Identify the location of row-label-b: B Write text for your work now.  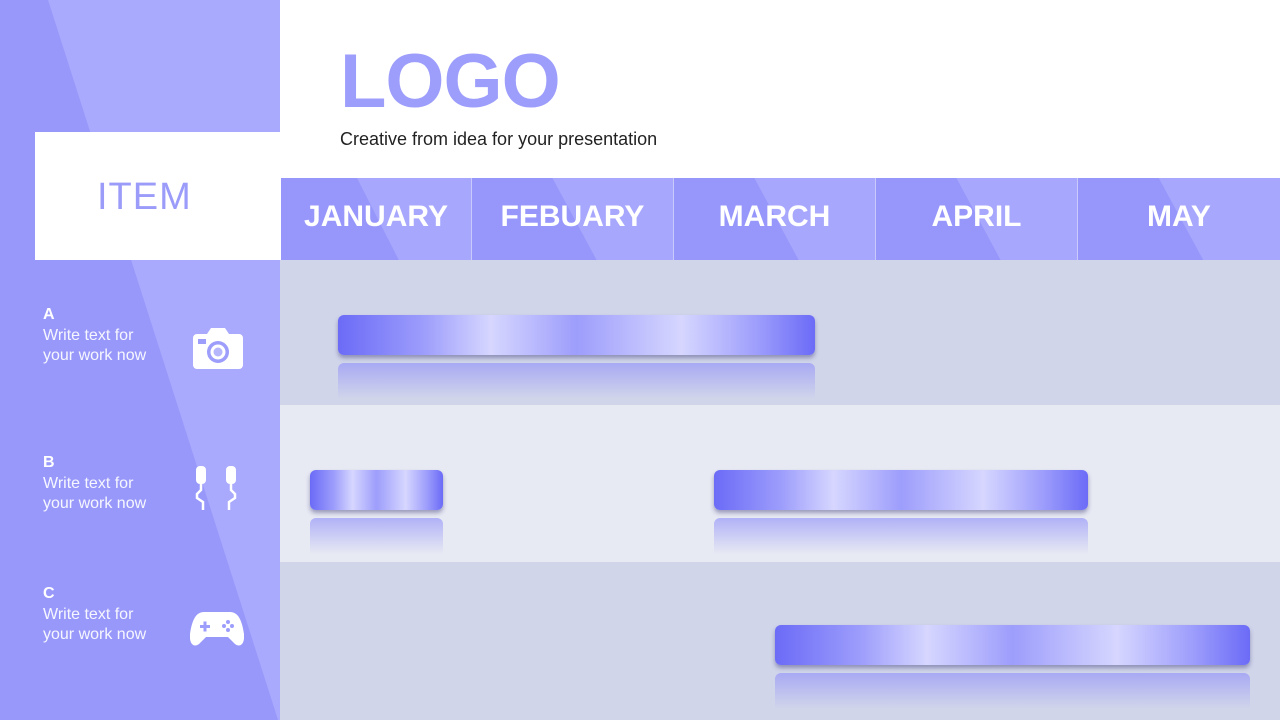
(118, 484).